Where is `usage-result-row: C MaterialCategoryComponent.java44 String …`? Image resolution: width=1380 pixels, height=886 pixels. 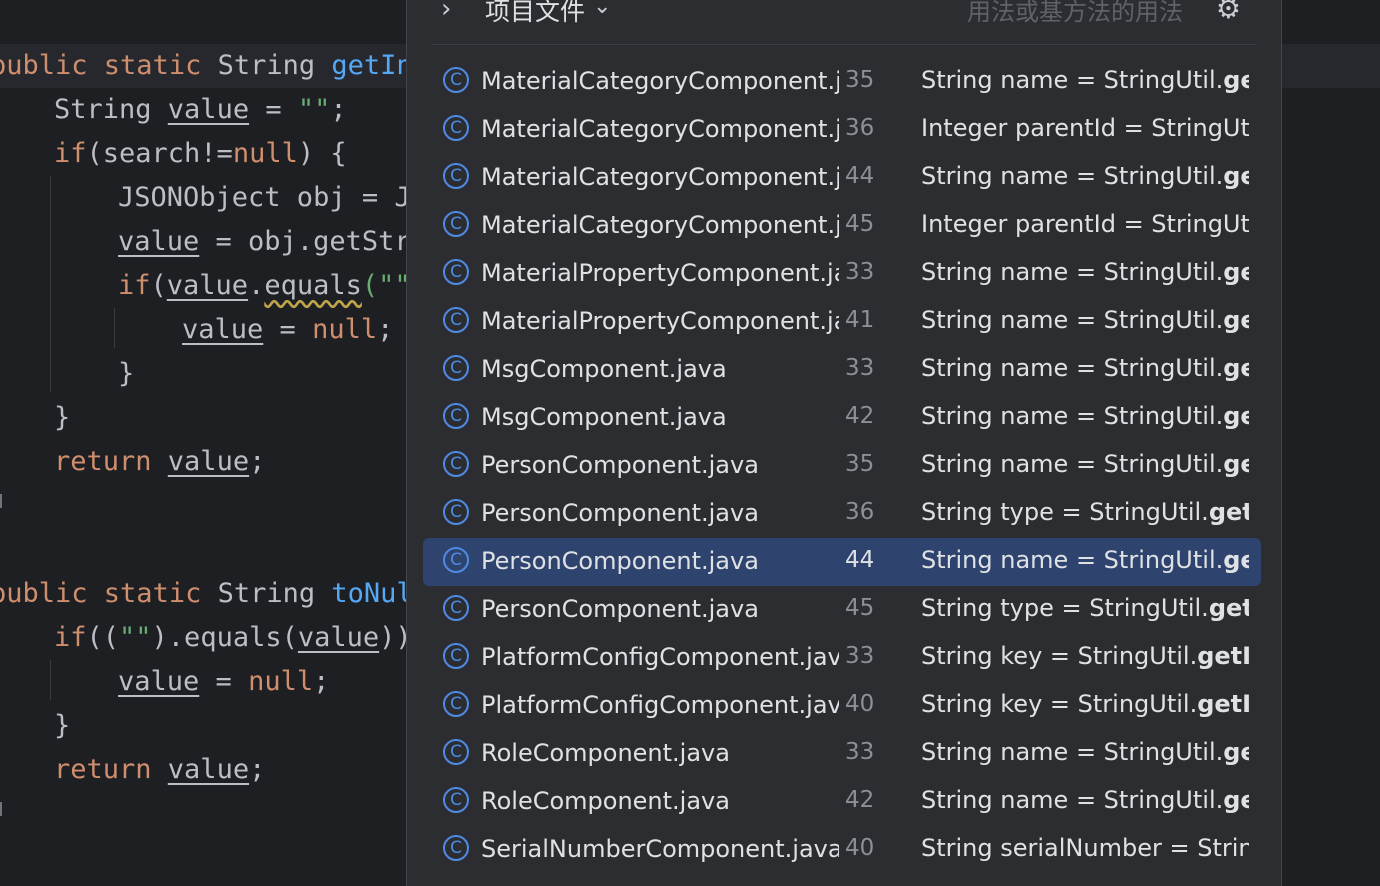
usage-result-row: C MaterialCategoryComponent.java44 String … is located at coordinates (842, 178).